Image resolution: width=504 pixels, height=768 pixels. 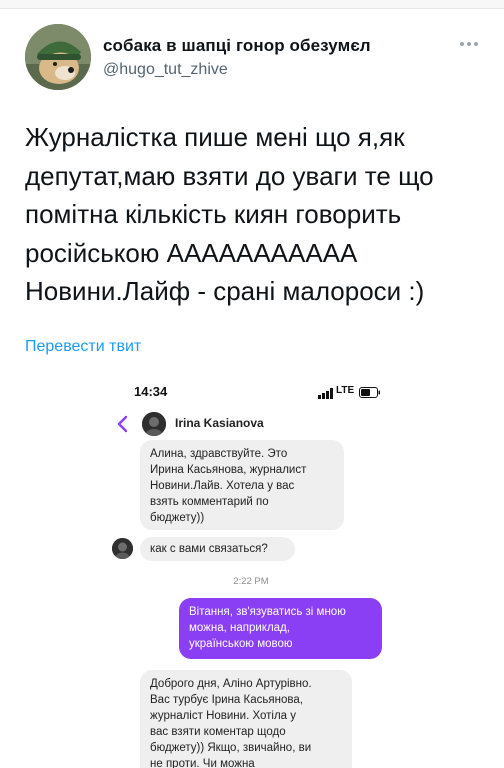 I want to click on message-line: взять комментарий по, so click(x=209, y=502).